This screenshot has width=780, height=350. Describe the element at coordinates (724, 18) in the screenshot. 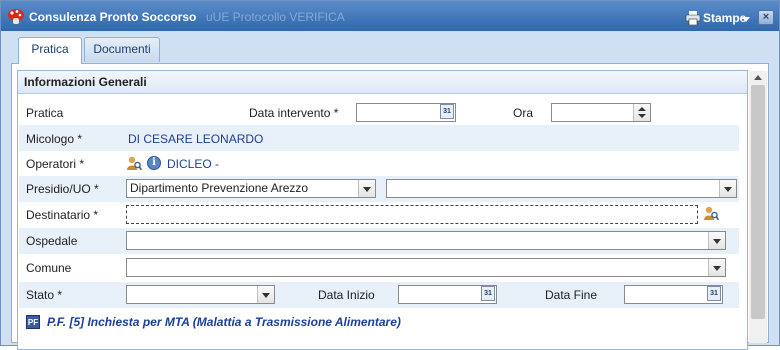

I see `print-menu-button: Stampe` at that location.